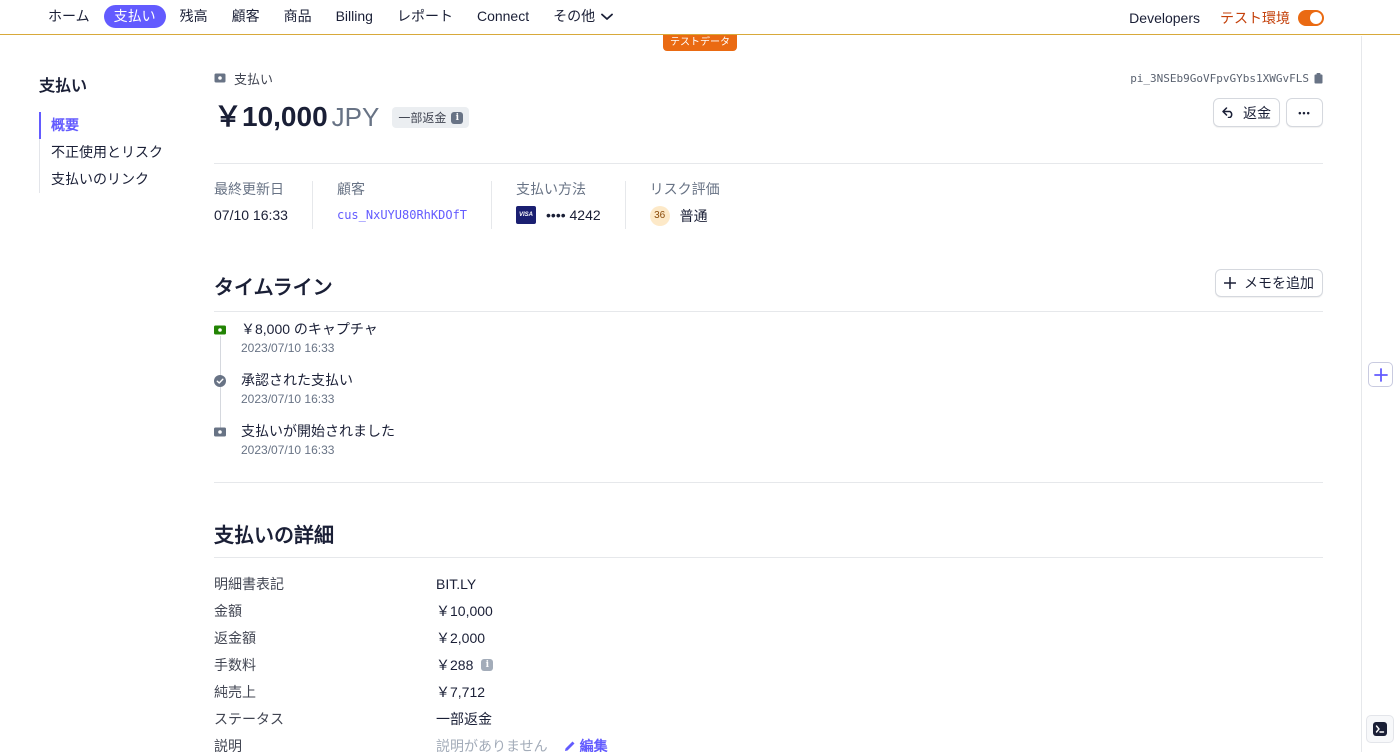 This screenshot has width=1400, height=752. What do you see at coordinates (1164, 18) in the screenshot?
I see `developers-link: Developers` at bounding box center [1164, 18].